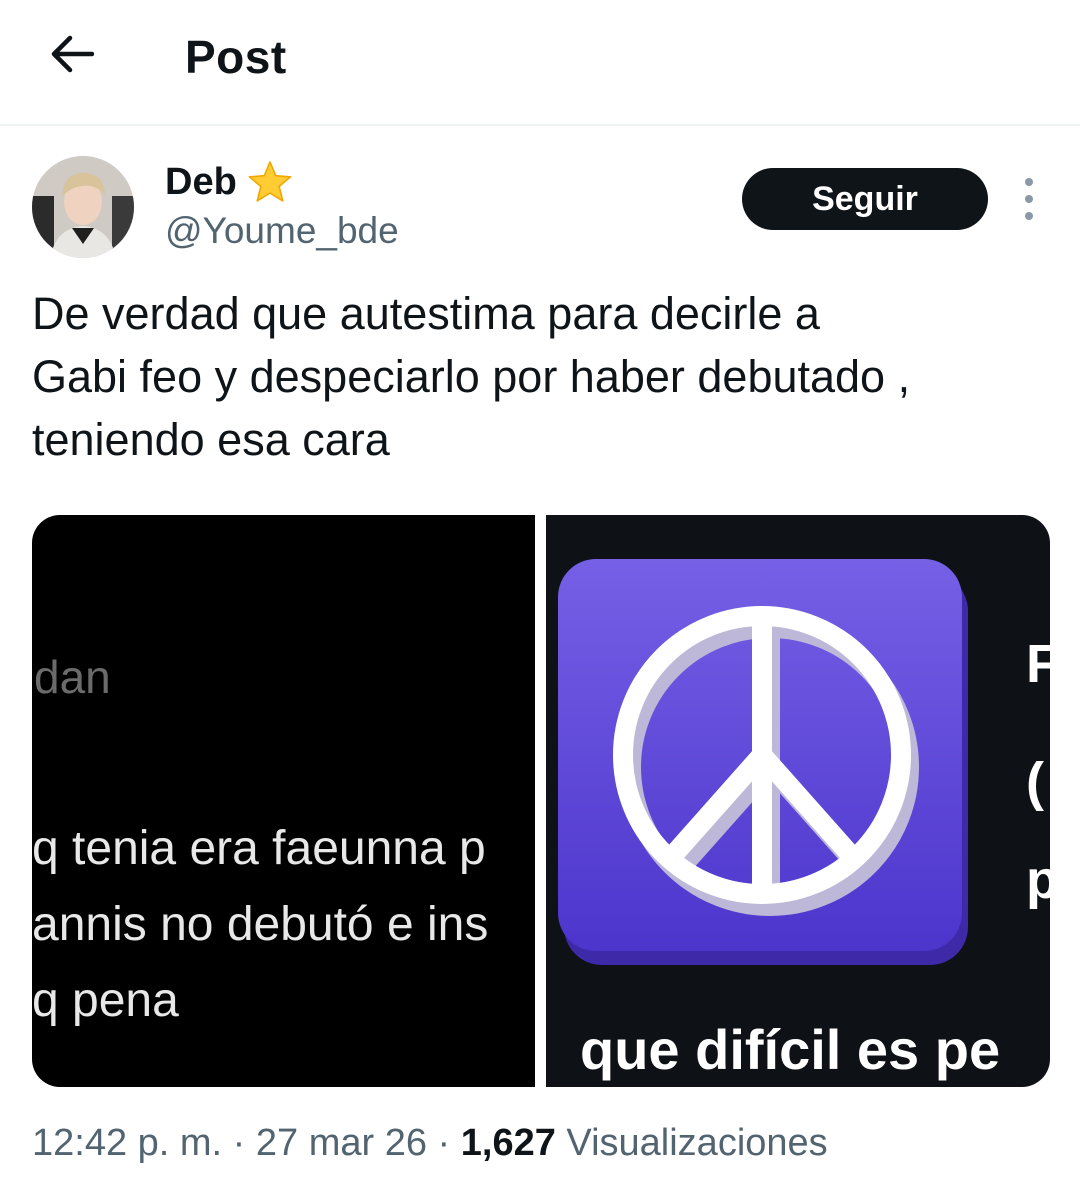  I want to click on follow-button: Seguir, so click(865, 199).